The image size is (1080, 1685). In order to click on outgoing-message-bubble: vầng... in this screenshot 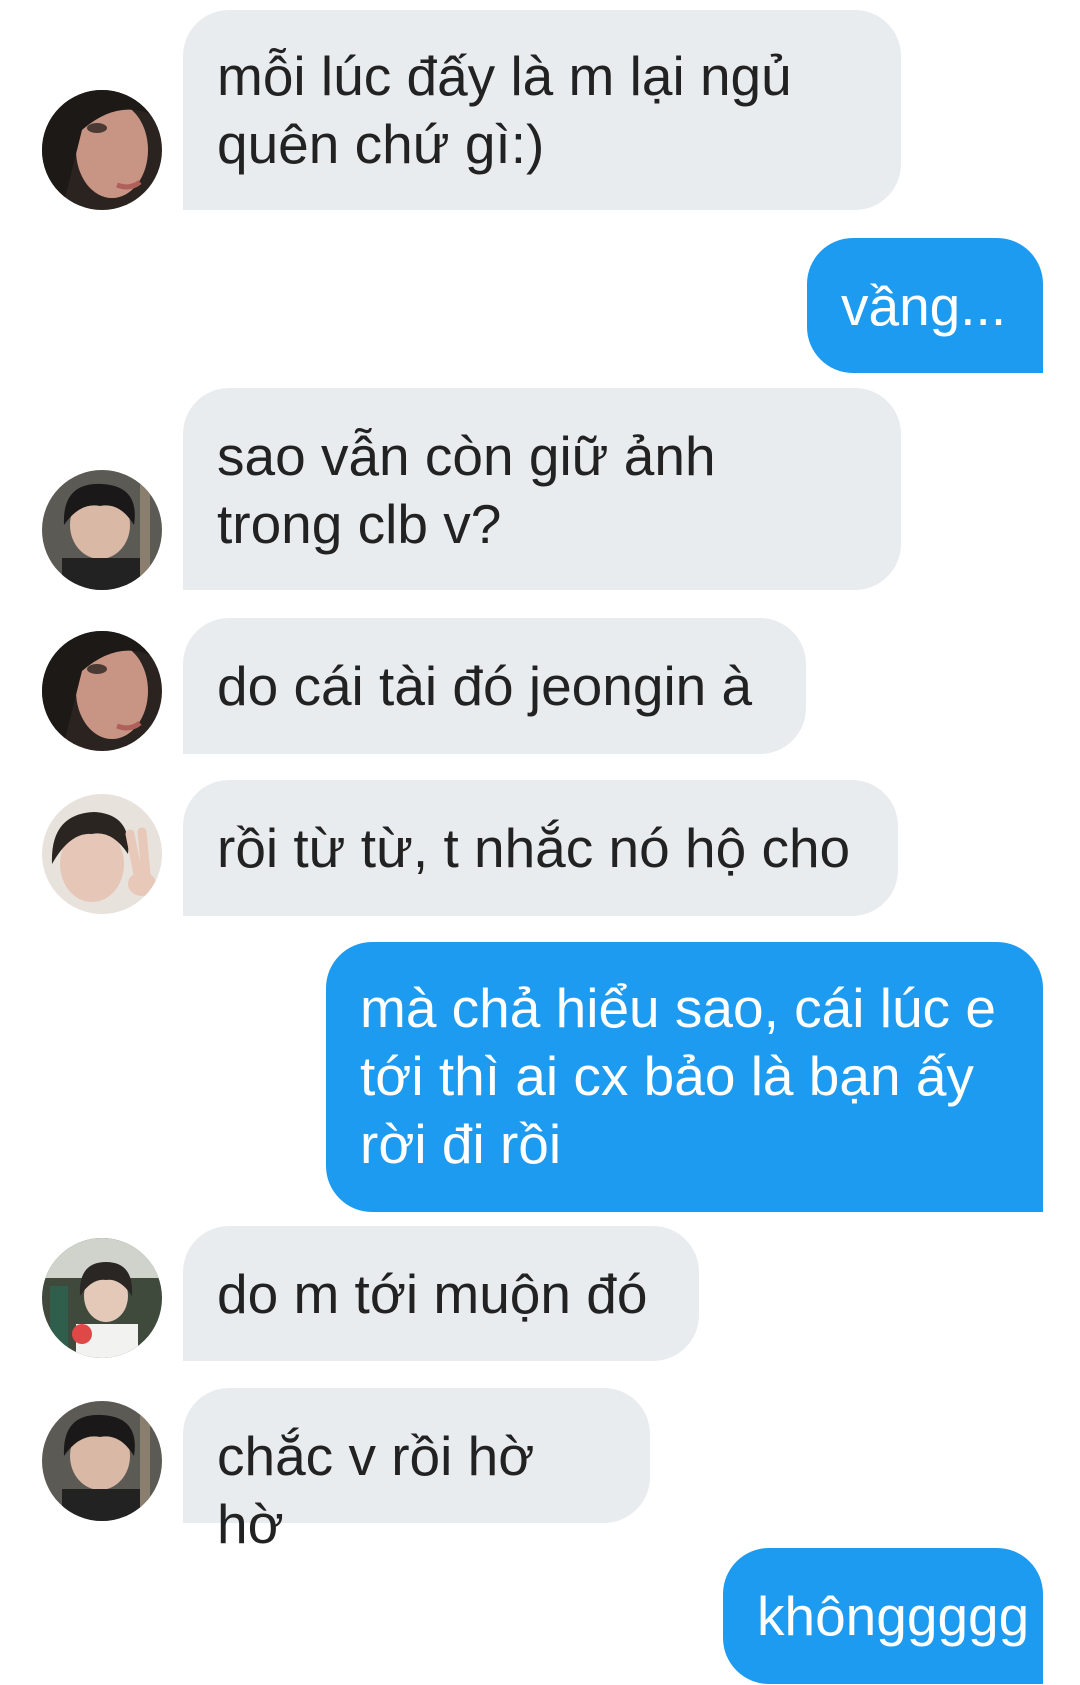, I will do `click(925, 305)`.